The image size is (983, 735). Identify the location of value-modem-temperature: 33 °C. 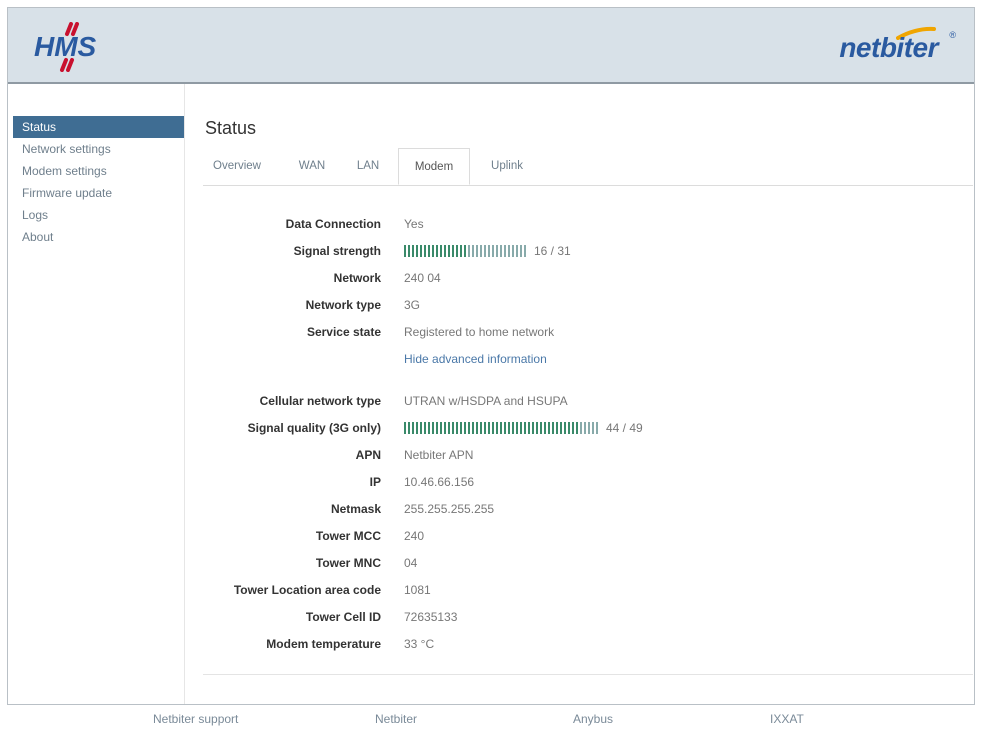
(419, 644).